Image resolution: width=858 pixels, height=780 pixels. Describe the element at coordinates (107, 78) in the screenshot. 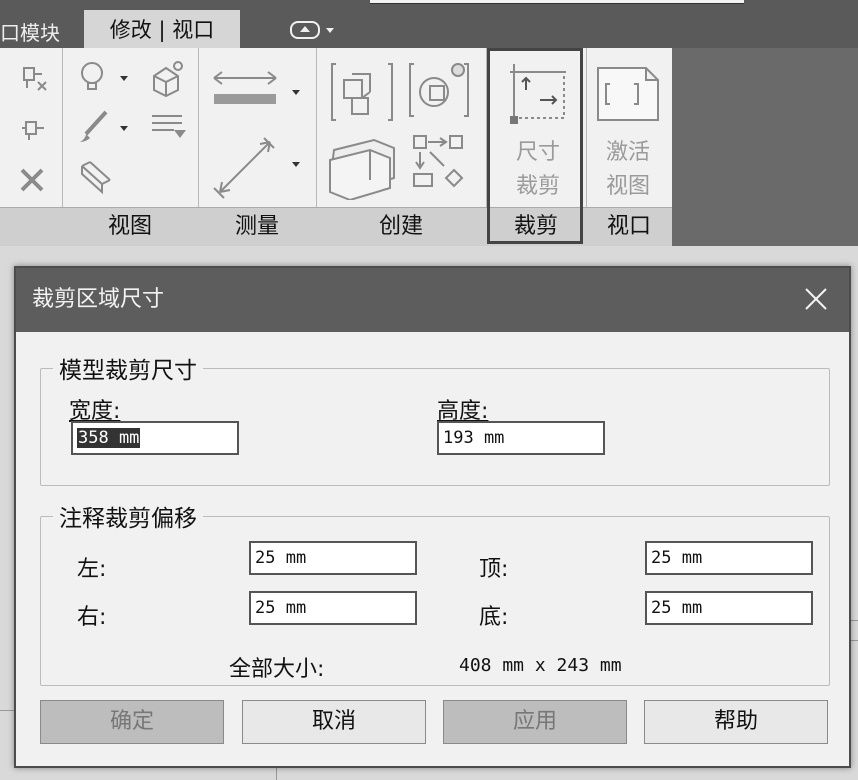

I see `lightbulb-icon` at that location.